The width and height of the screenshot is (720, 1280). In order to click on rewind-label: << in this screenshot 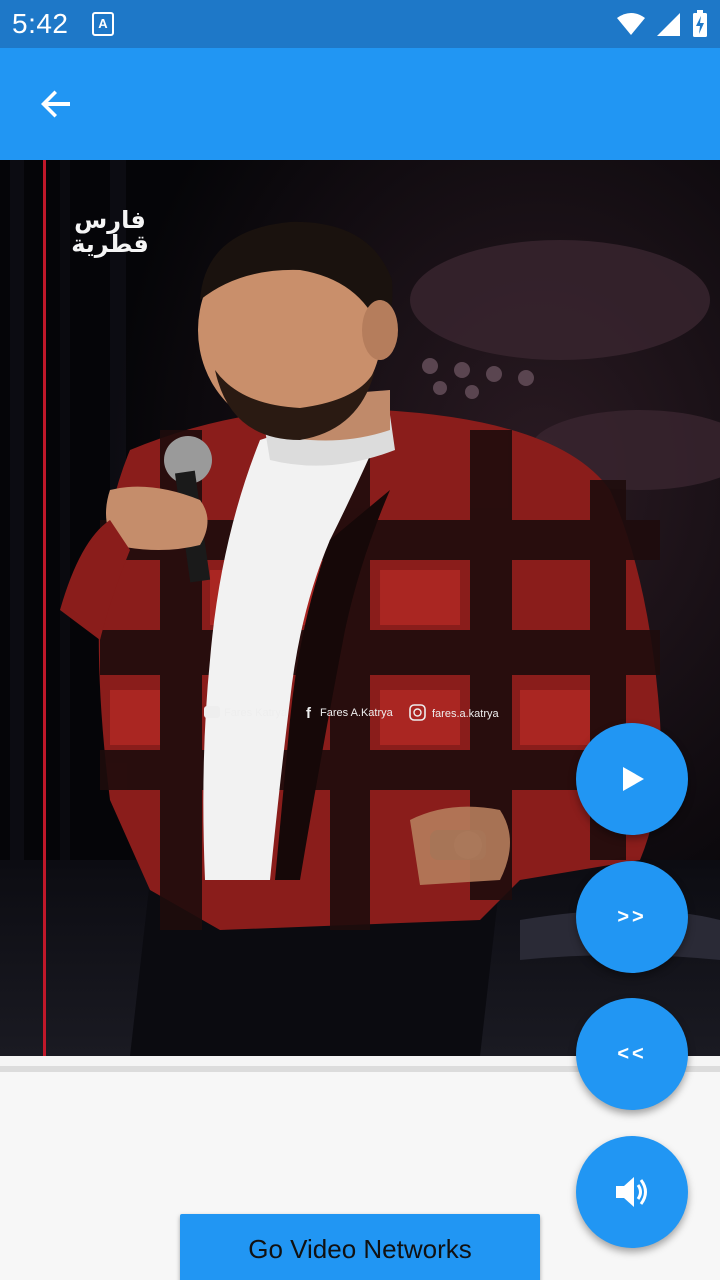, I will do `click(632, 1053)`.